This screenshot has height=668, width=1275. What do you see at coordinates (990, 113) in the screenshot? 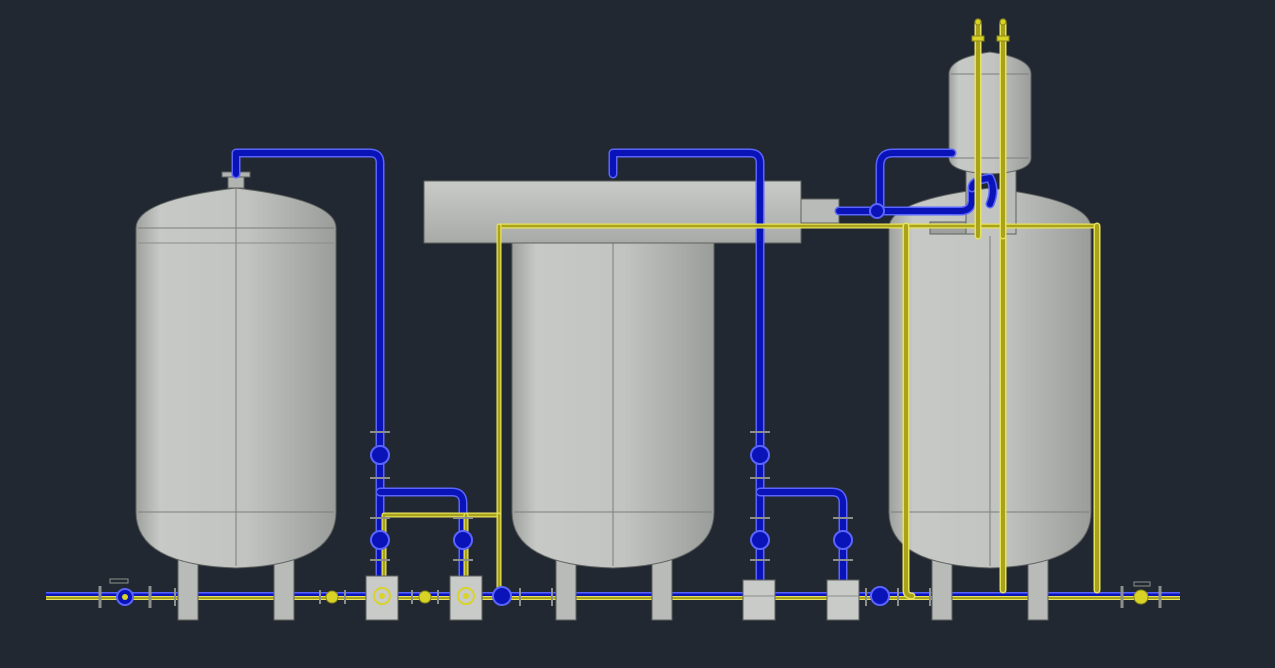
I see `receiver-tank-shell` at bounding box center [990, 113].